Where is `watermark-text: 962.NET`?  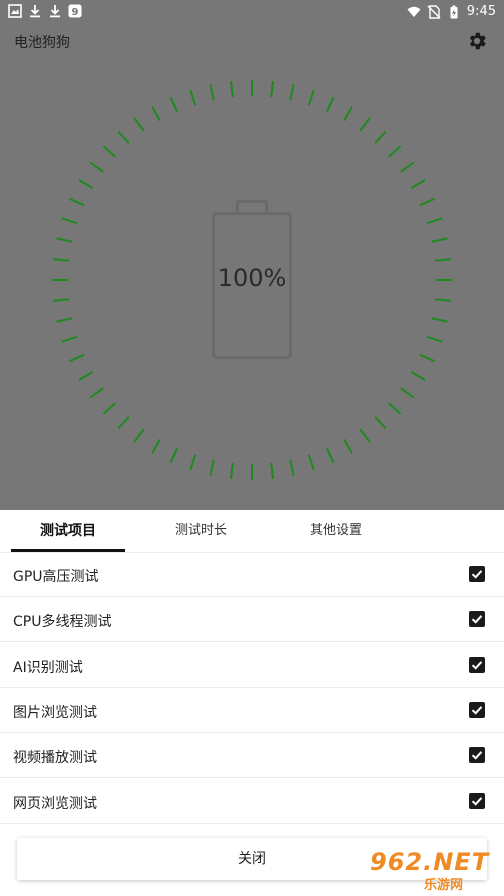 watermark-text: 962.NET is located at coordinates (430, 862).